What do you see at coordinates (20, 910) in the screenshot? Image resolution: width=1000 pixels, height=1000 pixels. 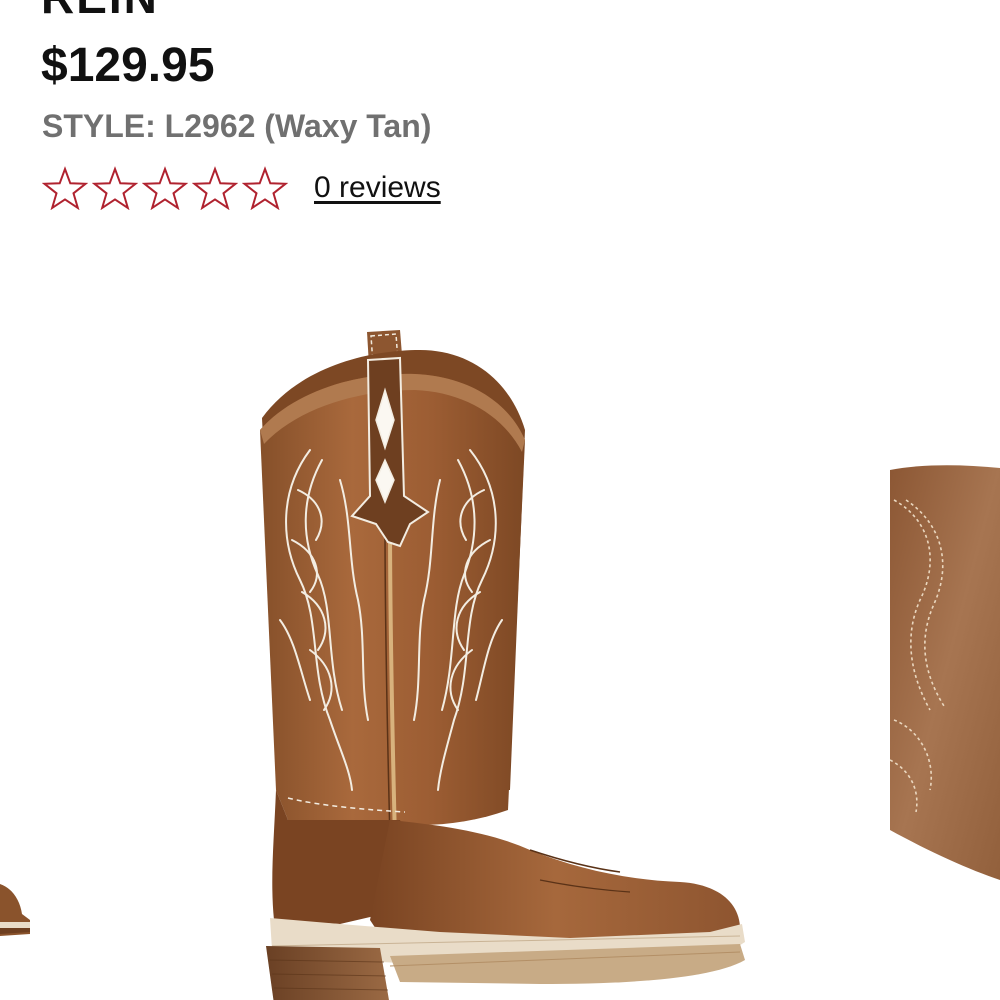 I see `previous-image-partial` at bounding box center [20, 910].